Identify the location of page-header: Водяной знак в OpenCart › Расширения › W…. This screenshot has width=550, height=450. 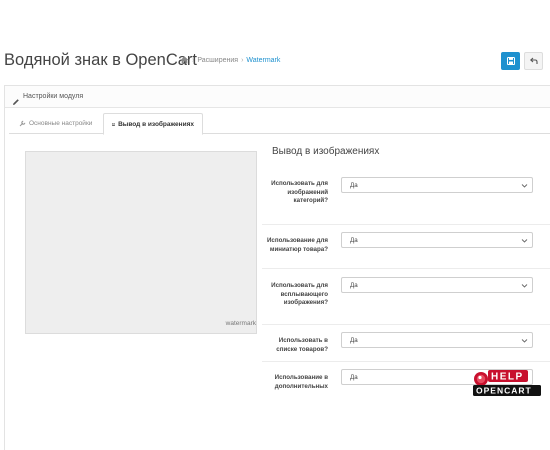
(275, 61).